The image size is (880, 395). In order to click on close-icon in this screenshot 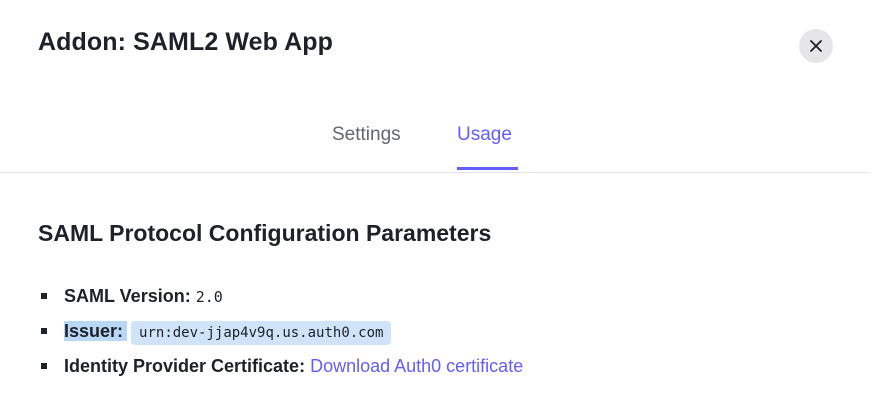, I will do `click(816, 46)`.